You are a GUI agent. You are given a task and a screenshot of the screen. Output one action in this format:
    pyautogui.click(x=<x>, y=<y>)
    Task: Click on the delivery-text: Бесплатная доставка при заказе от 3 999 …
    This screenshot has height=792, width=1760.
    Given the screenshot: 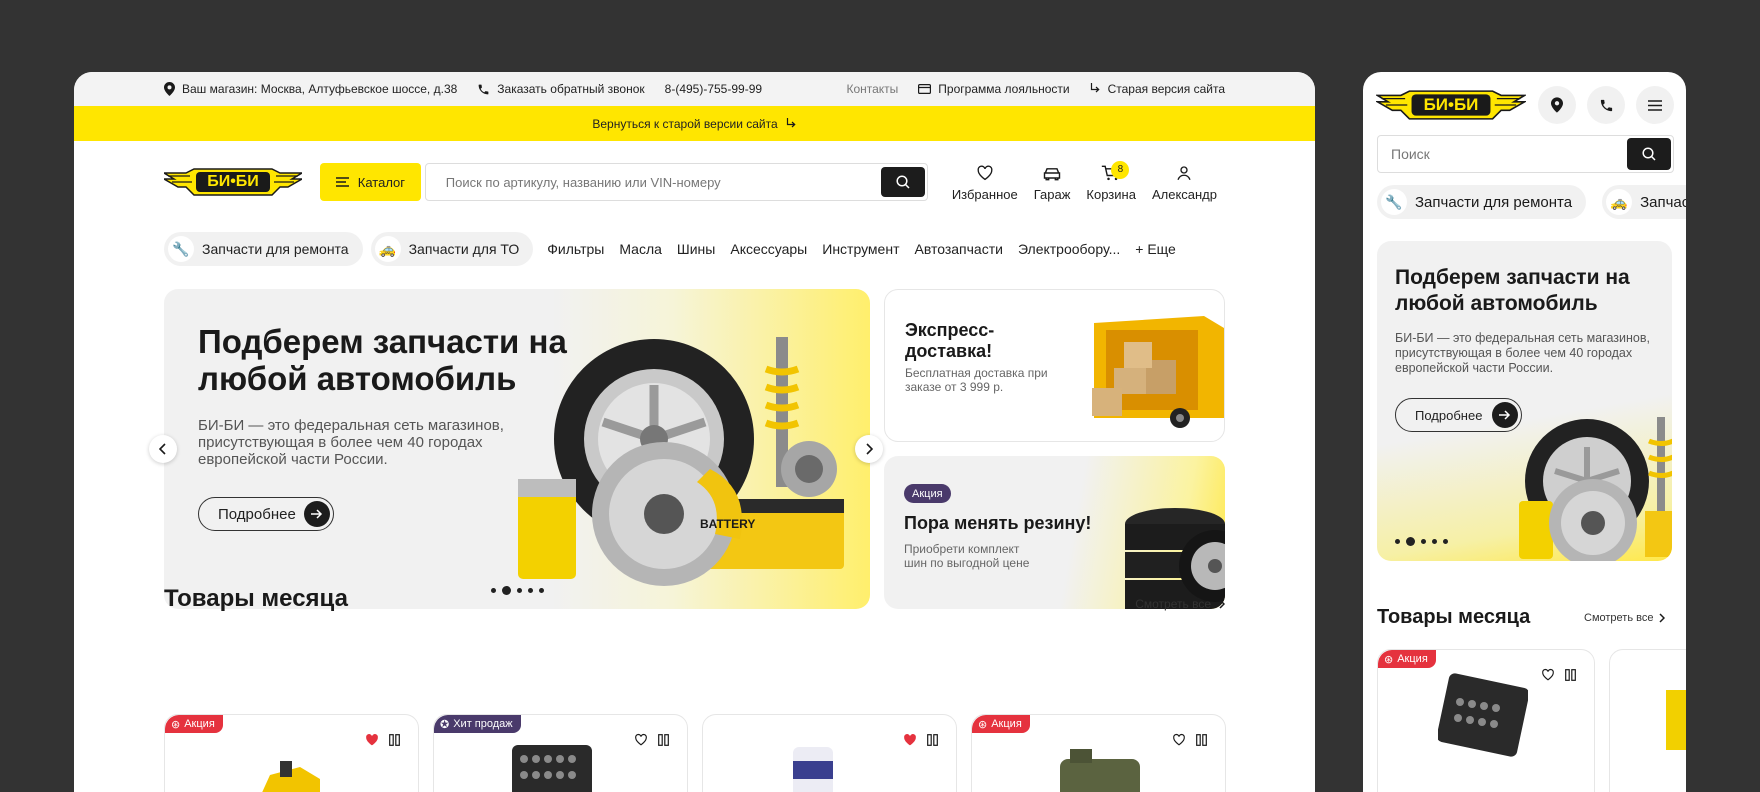 What is the action you would take?
    pyautogui.click(x=976, y=380)
    